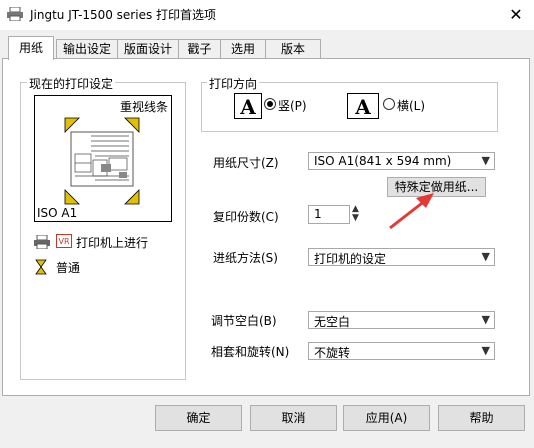 Image resolution: width=534 pixels, height=448 pixels. I want to click on printer-status-text: 打印机上进行, so click(112, 243).